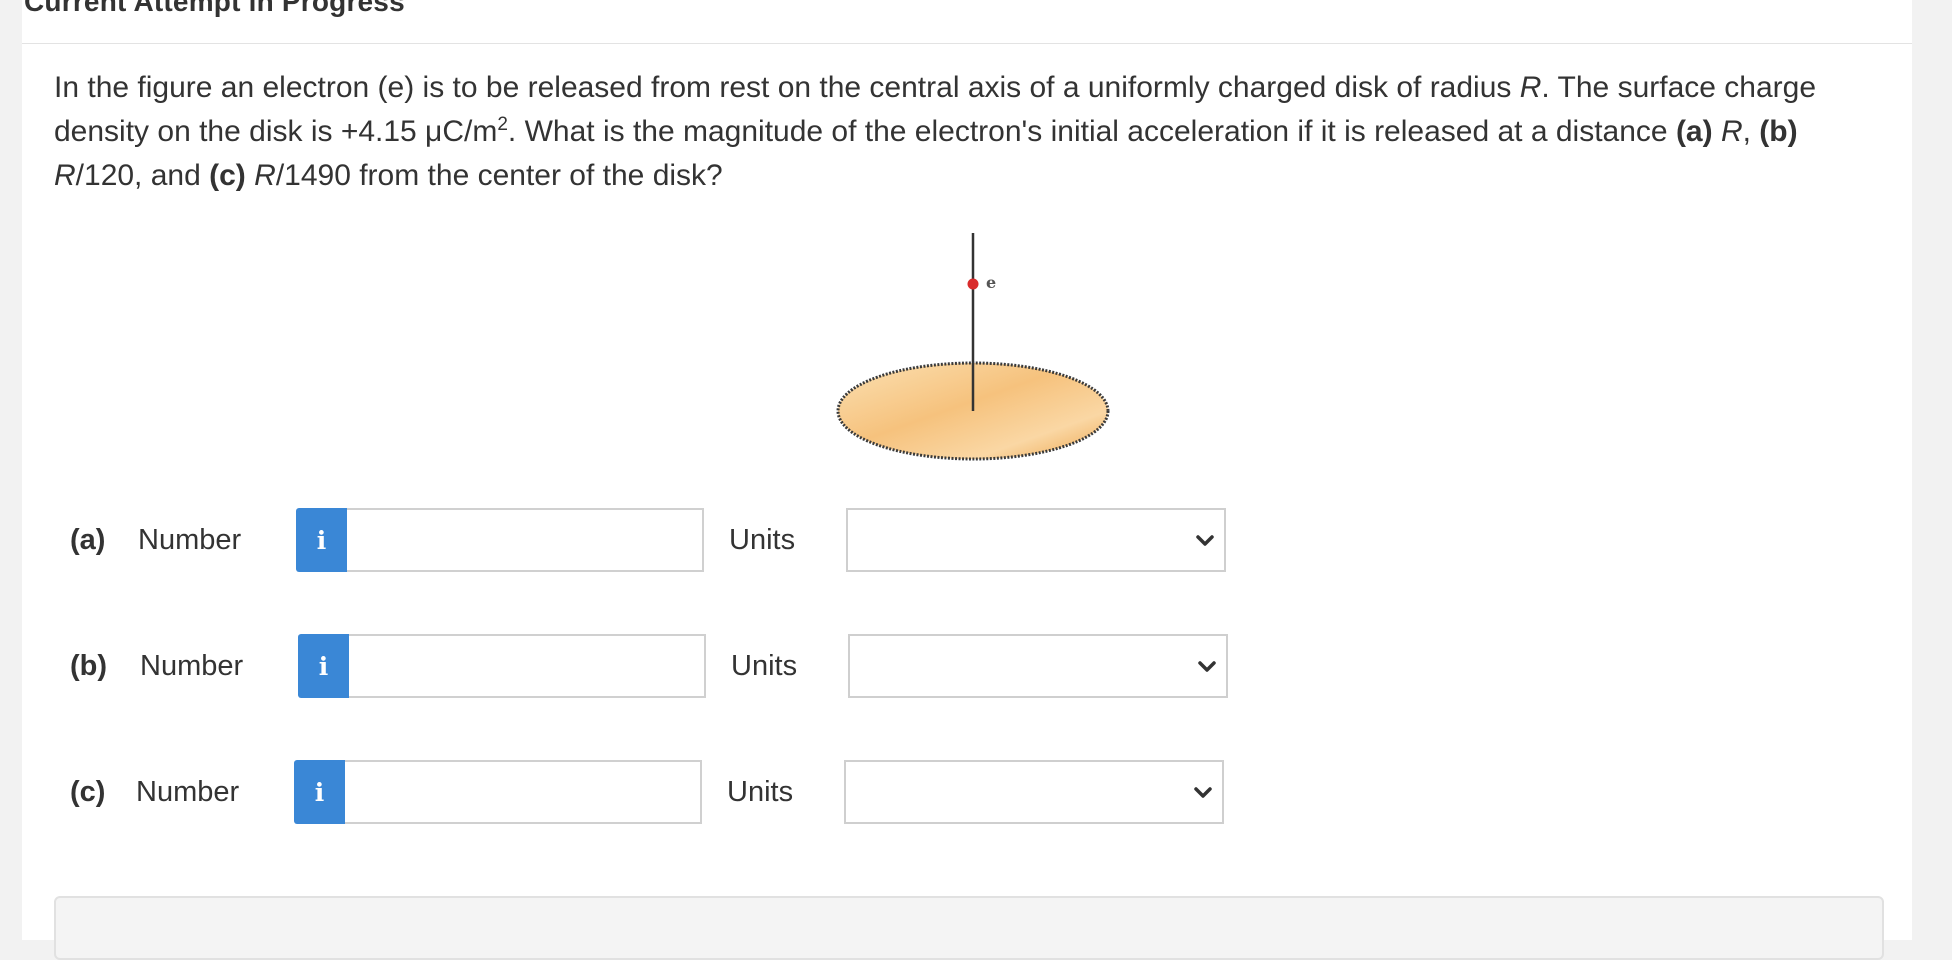 Image resolution: width=1952 pixels, height=960 pixels. What do you see at coordinates (525, 540) in the screenshot?
I see `number-input-a` at bounding box center [525, 540].